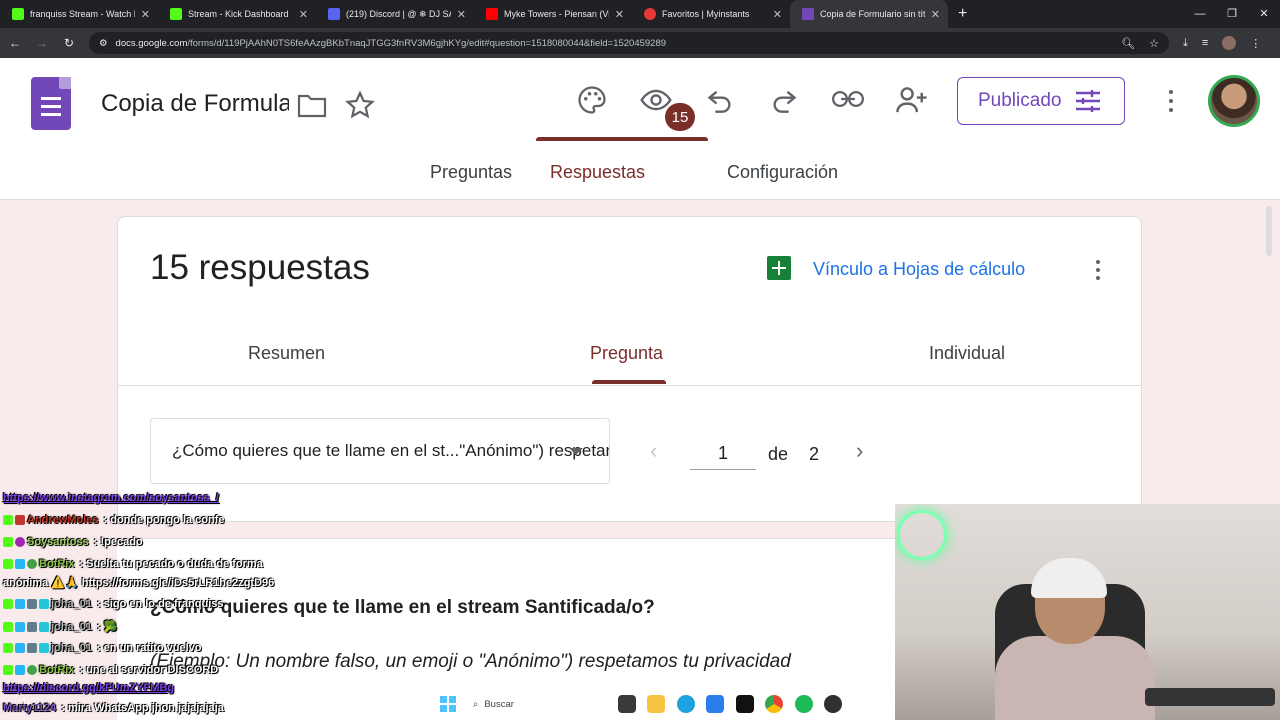  I want to click on active-tab-indicator, so click(622, 139).